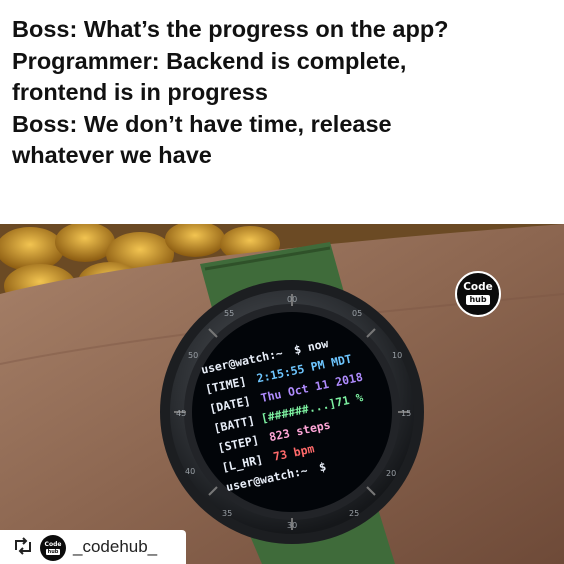 This screenshot has width=564, height=564. What do you see at coordinates (190, 471) in the screenshot?
I see `svg-text: 40` at bounding box center [190, 471].